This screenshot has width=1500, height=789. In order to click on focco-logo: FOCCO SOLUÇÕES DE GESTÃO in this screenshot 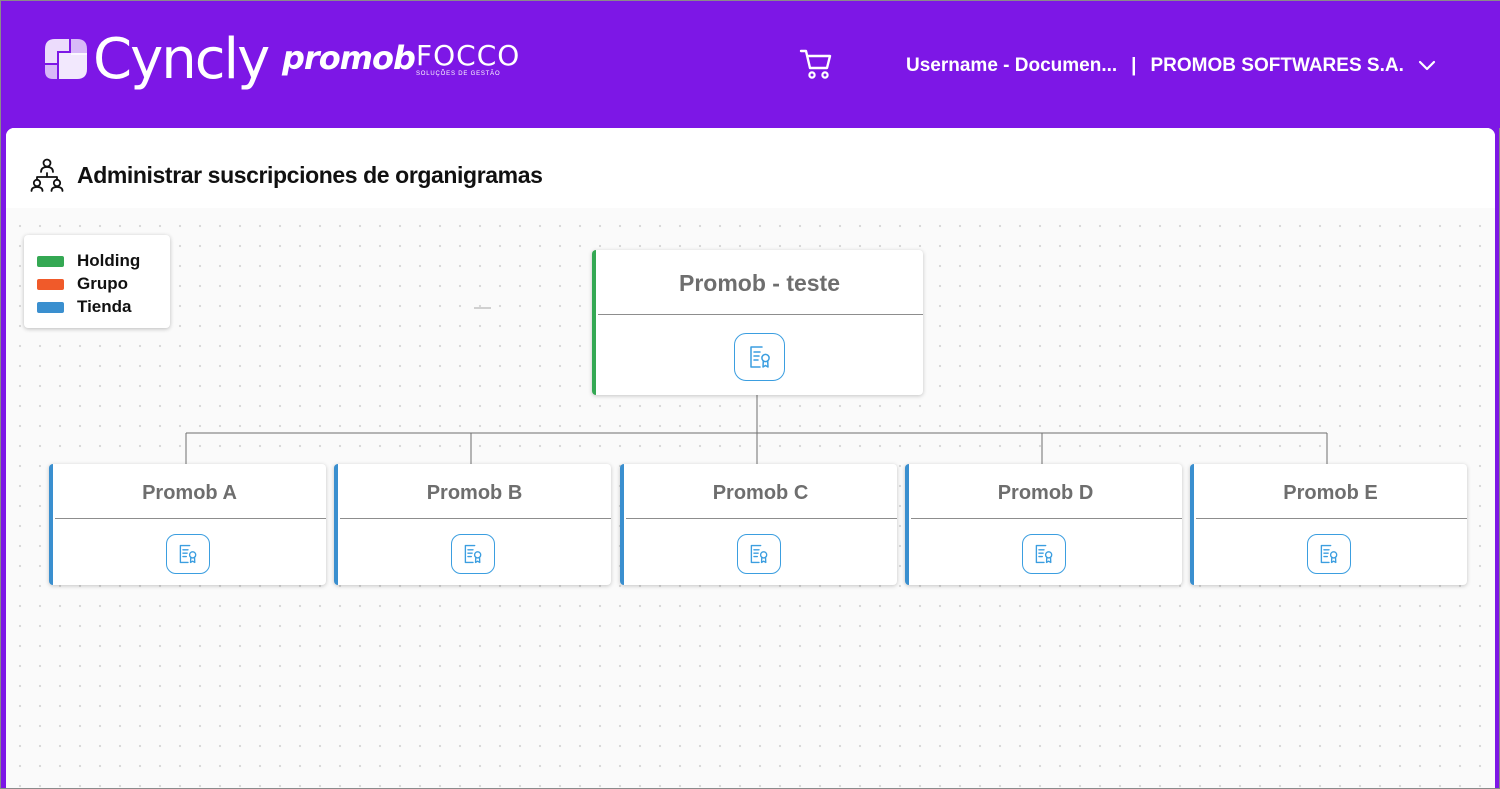, I will do `click(468, 58)`.